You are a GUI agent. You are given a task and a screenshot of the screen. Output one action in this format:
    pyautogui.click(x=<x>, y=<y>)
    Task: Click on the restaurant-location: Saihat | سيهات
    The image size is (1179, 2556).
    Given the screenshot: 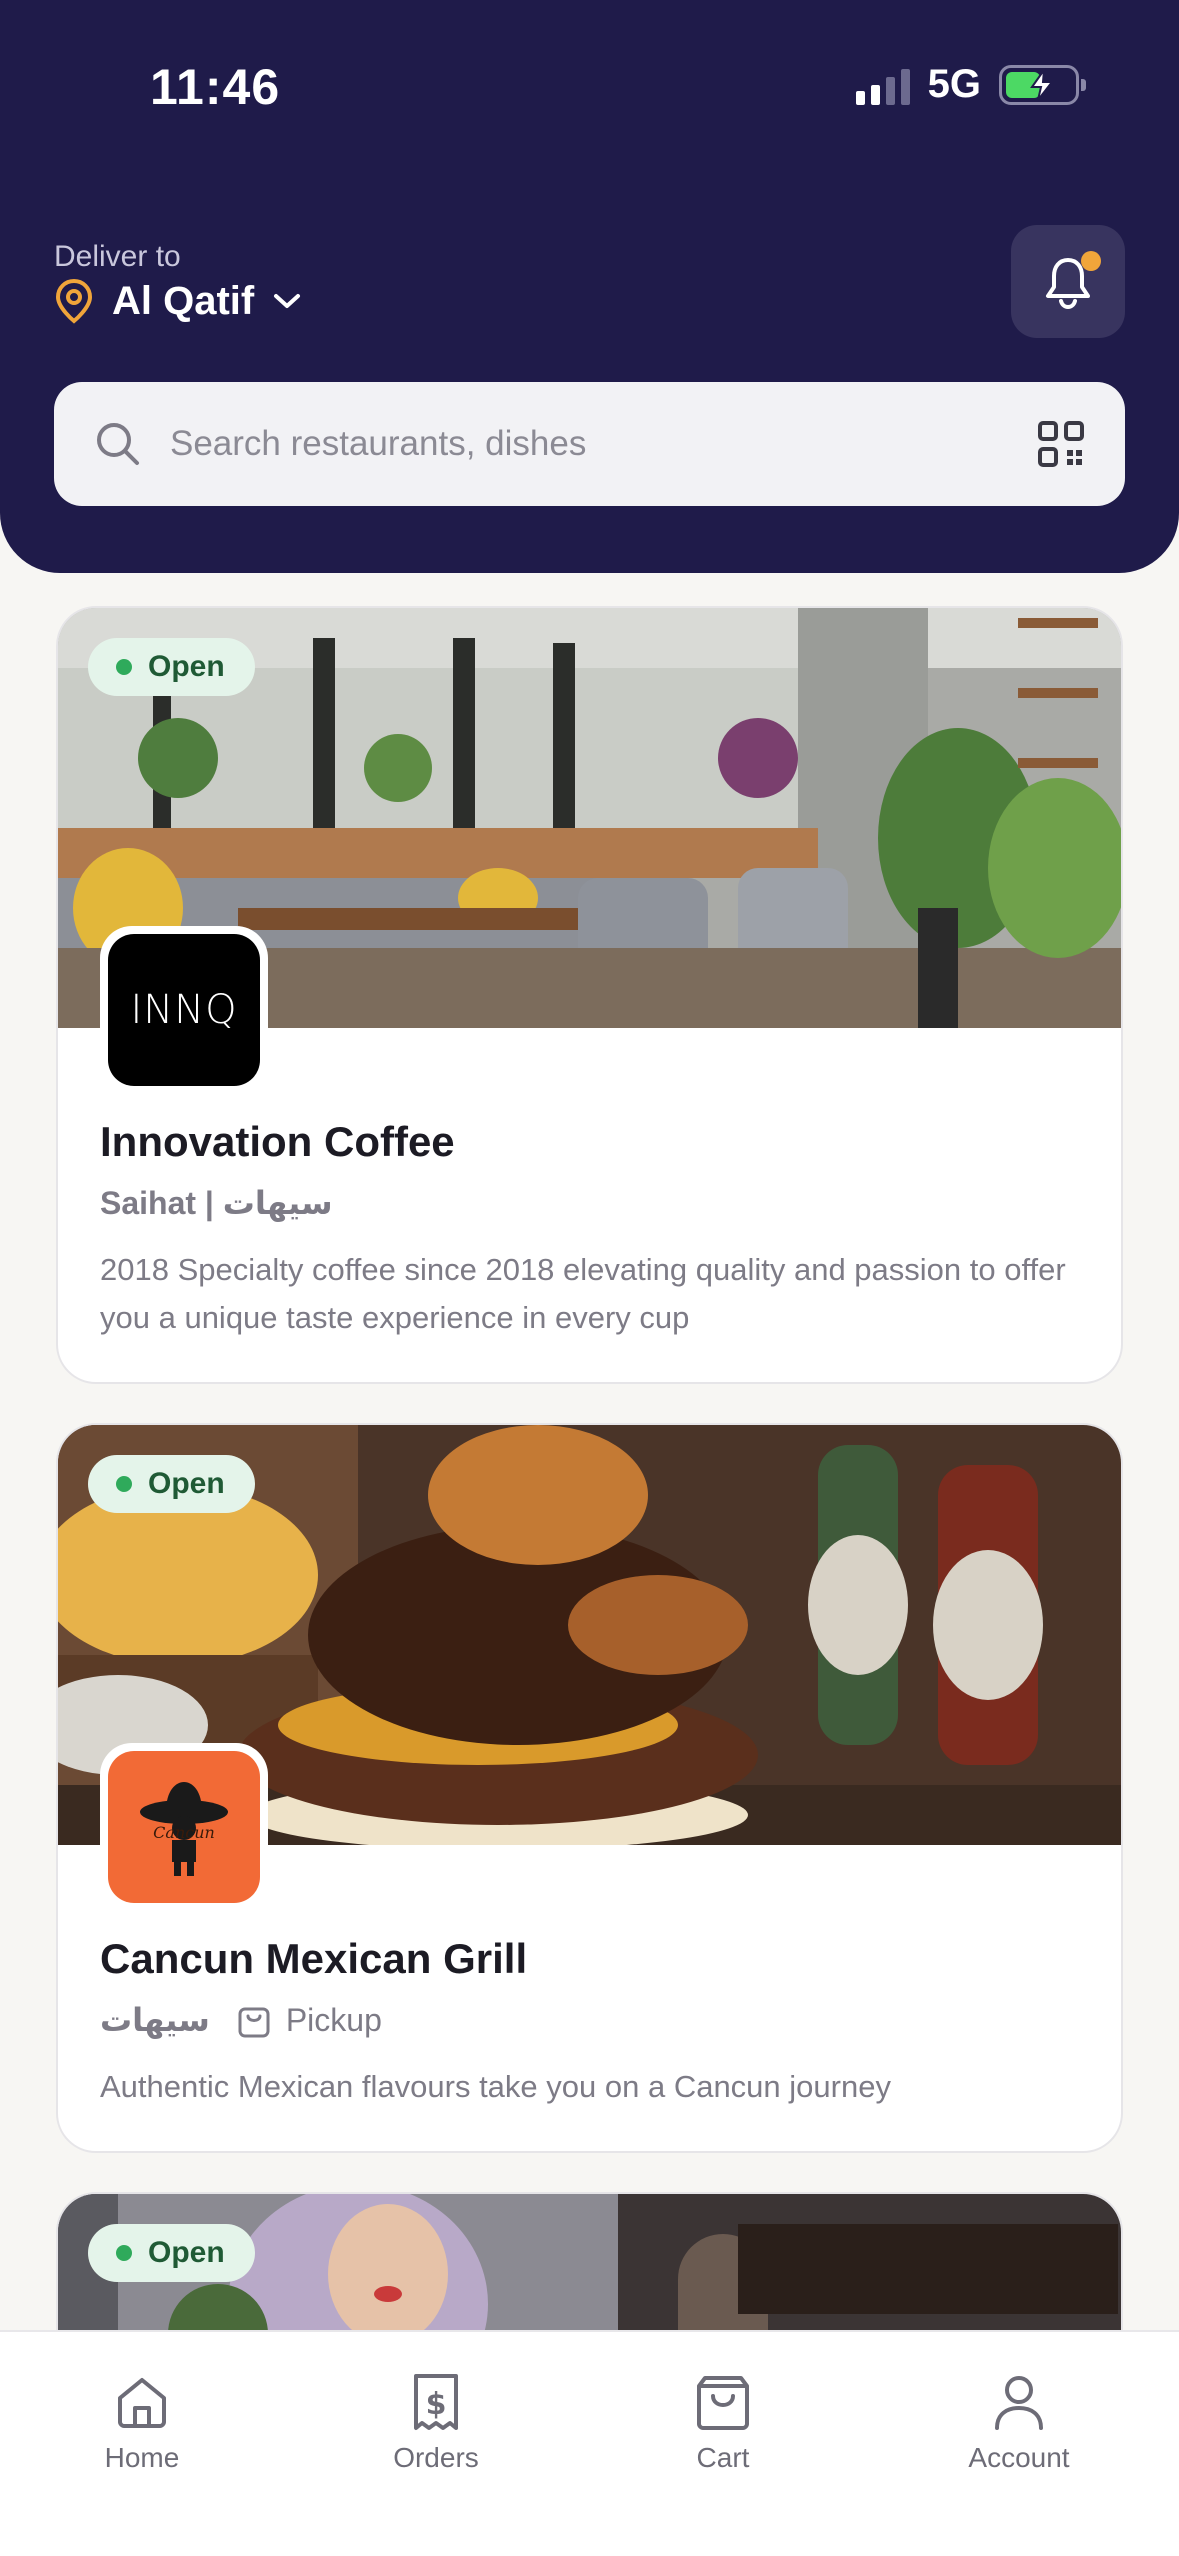 What is the action you would take?
    pyautogui.click(x=216, y=1203)
    